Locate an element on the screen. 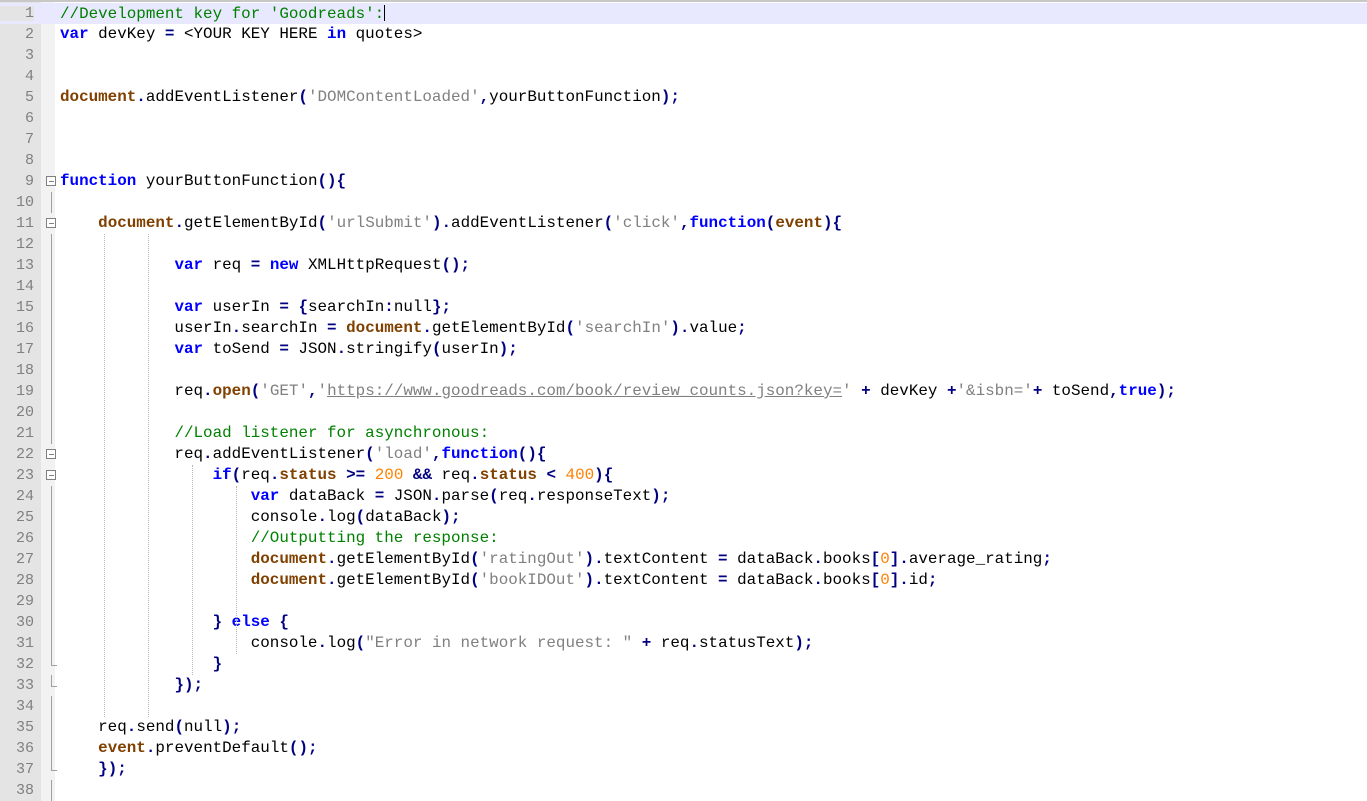 The width and height of the screenshot is (1367, 801). code-line: 36 event.preventDefault(); is located at coordinates (683, 748).